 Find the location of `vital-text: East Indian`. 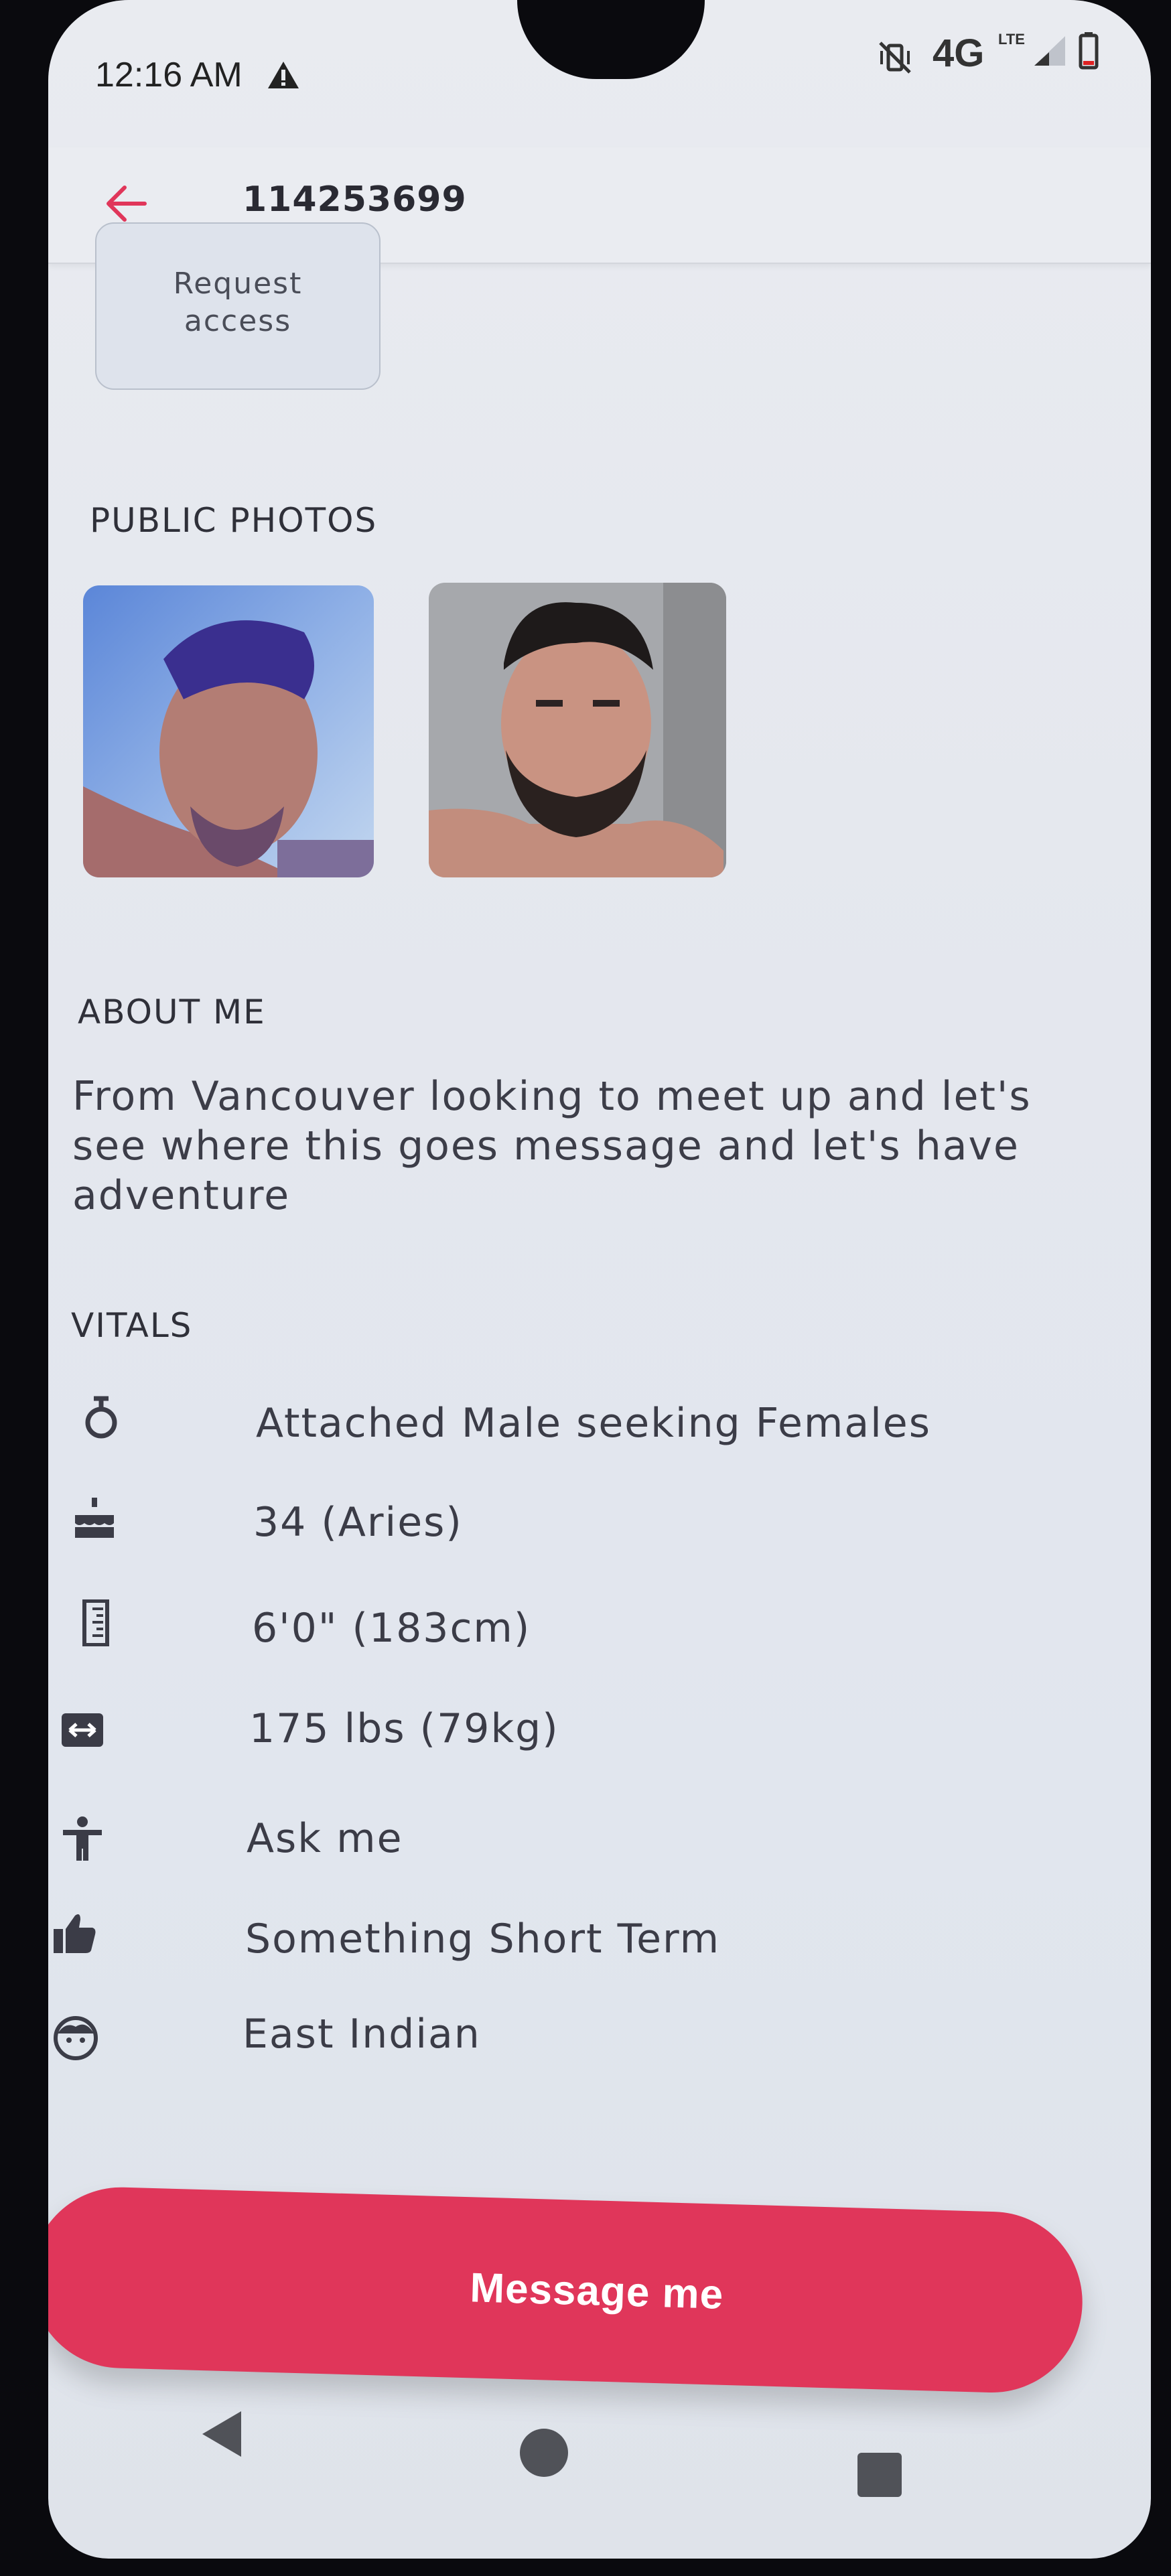

vital-text: East Indian is located at coordinates (362, 2034).